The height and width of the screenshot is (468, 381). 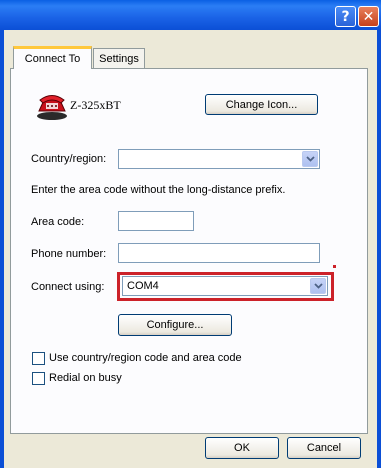 I want to click on tab-connect-to: Connect To, so click(x=52, y=57).